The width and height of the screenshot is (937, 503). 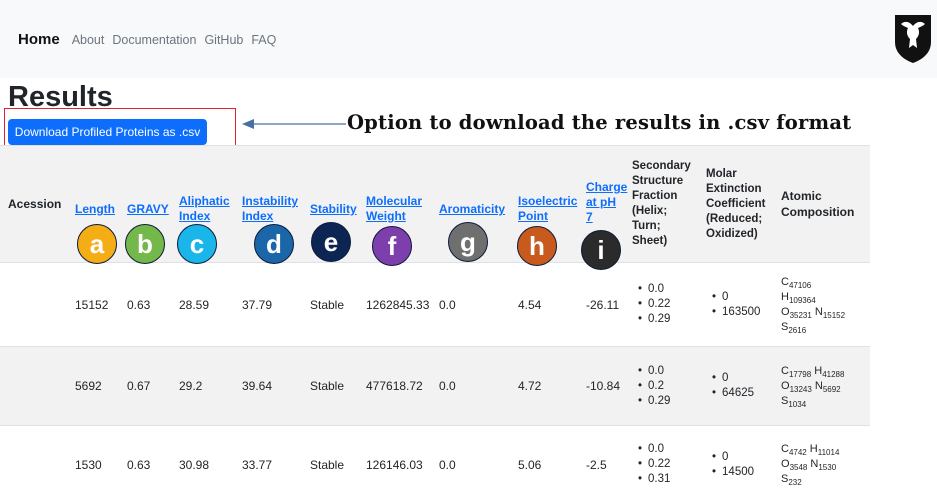 What do you see at coordinates (191, 386) in the screenshot?
I see `cell-aliphatic: 29.2` at bounding box center [191, 386].